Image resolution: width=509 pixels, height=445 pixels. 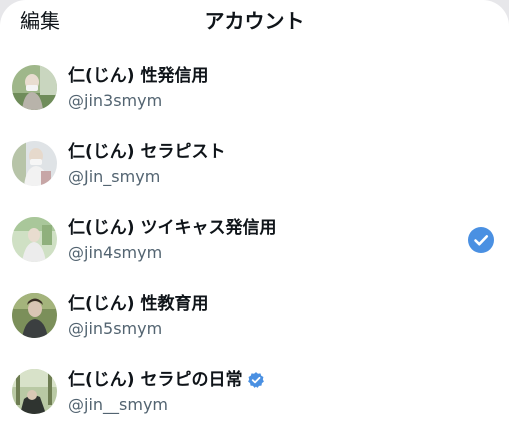 What do you see at coordinates (481, 240) in the screenshot?
I see `checkmark-circle-icon` at bounding box center [481, 240].